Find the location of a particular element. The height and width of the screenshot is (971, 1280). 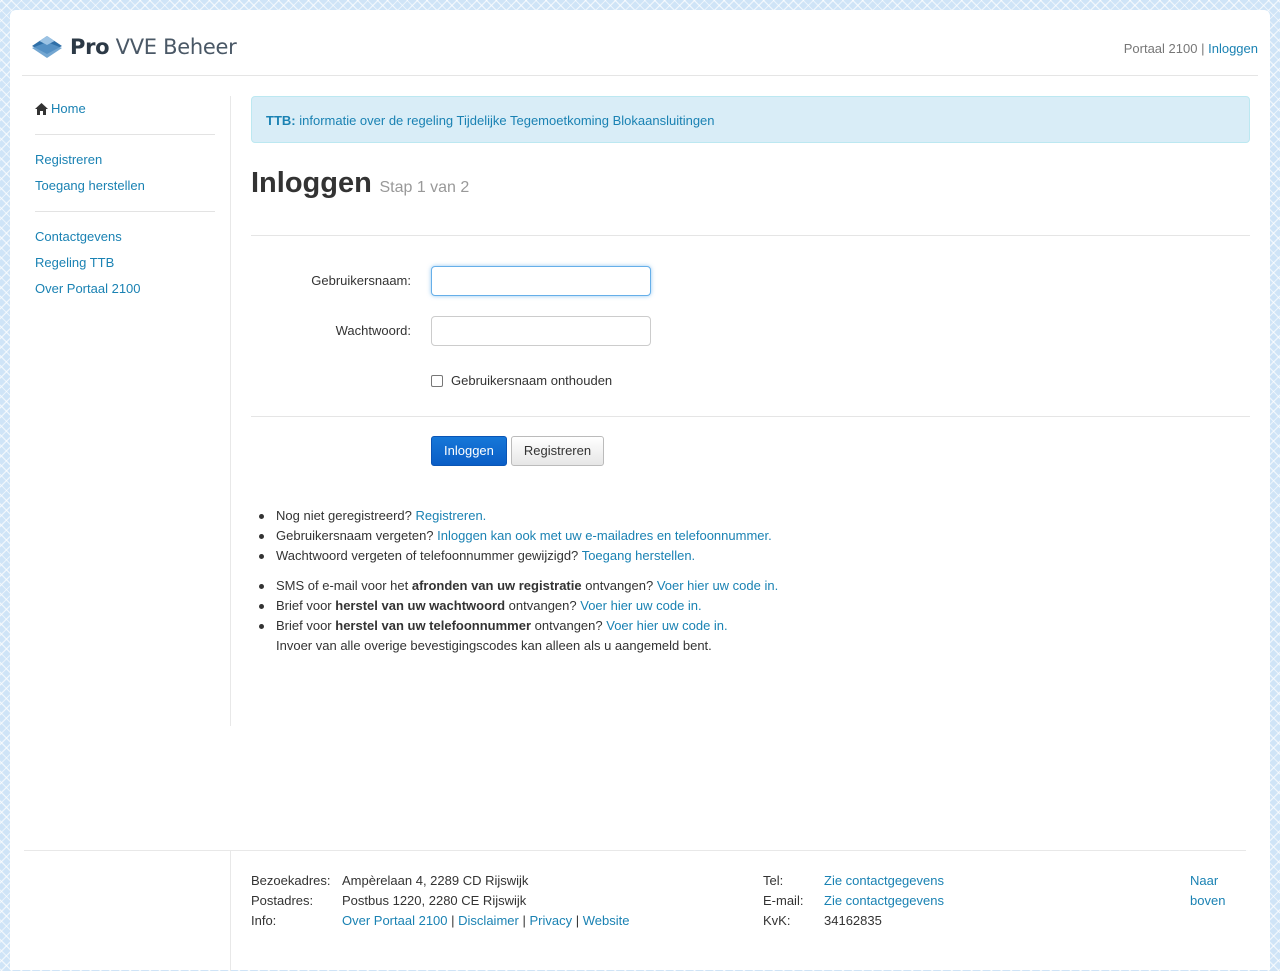

footer-labels-left: Bezoekadres: Postadres: Info: is located at coordinates (291, 901).